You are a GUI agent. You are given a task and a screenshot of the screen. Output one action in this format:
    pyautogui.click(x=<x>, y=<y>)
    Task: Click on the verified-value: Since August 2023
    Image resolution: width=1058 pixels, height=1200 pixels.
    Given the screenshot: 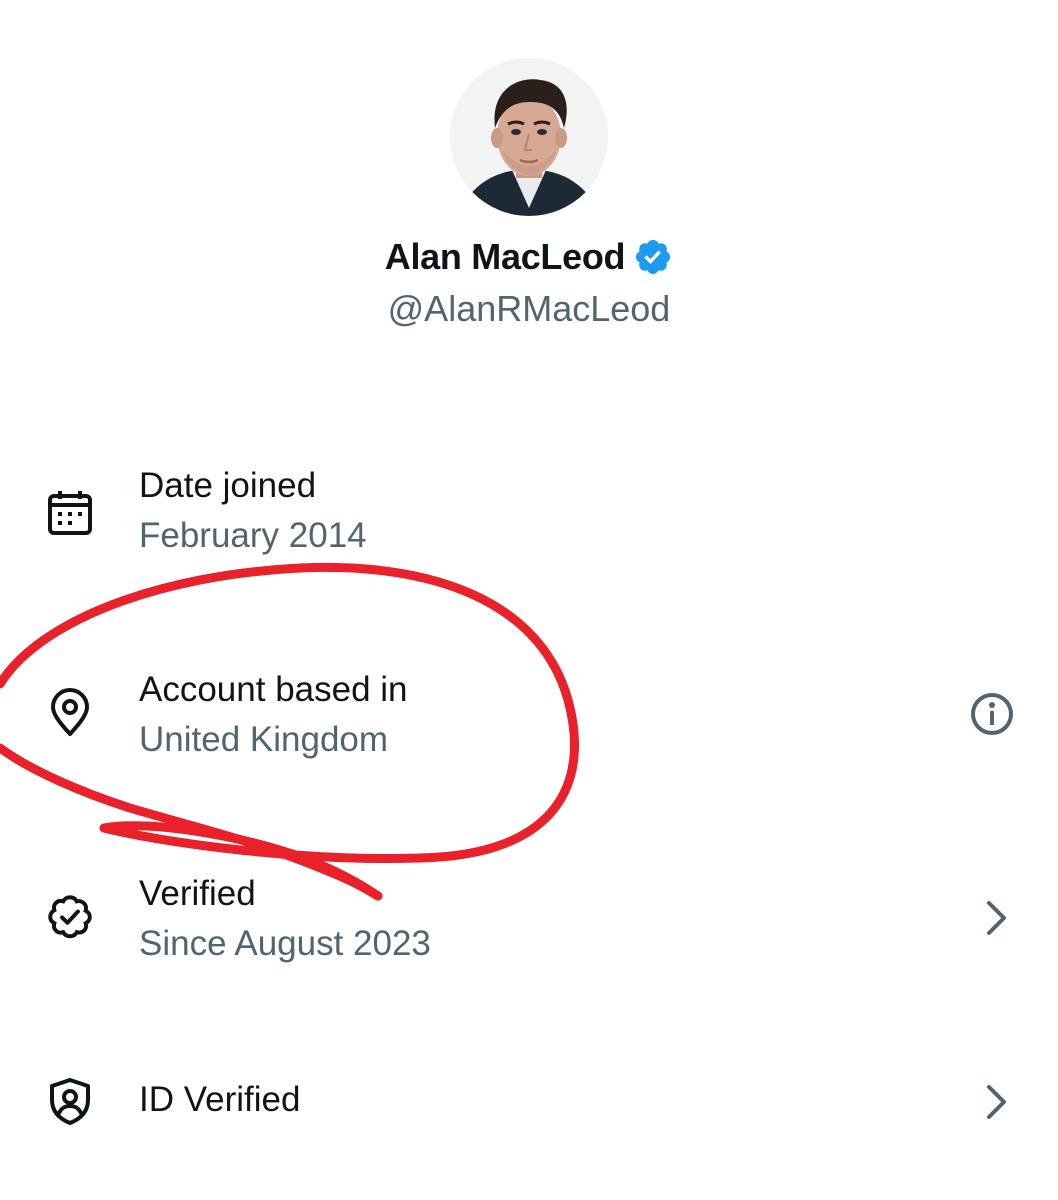 What is the action you would take?
    pyautogui.click(x=285, y=943)
    